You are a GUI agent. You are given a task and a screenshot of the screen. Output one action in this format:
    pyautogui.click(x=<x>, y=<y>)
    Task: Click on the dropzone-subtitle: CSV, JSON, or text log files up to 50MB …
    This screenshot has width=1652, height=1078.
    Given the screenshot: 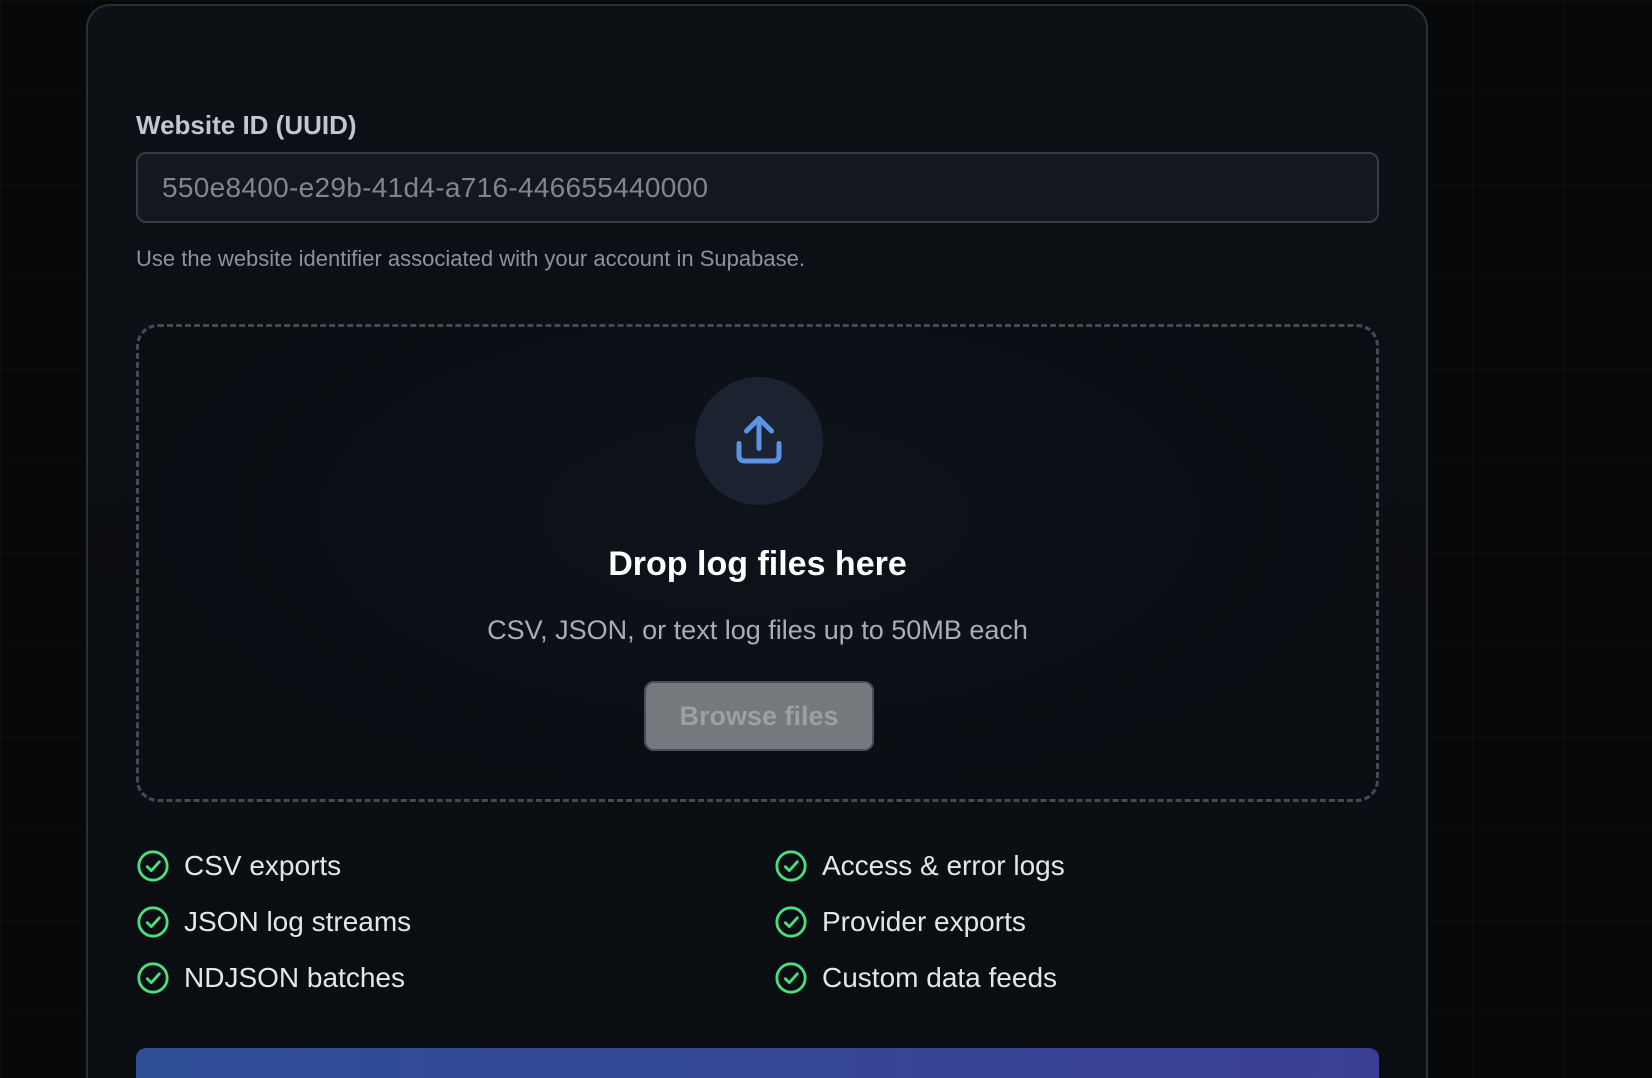 What is the action you would take?
    pyautogui.click(x=757, y=630)
    